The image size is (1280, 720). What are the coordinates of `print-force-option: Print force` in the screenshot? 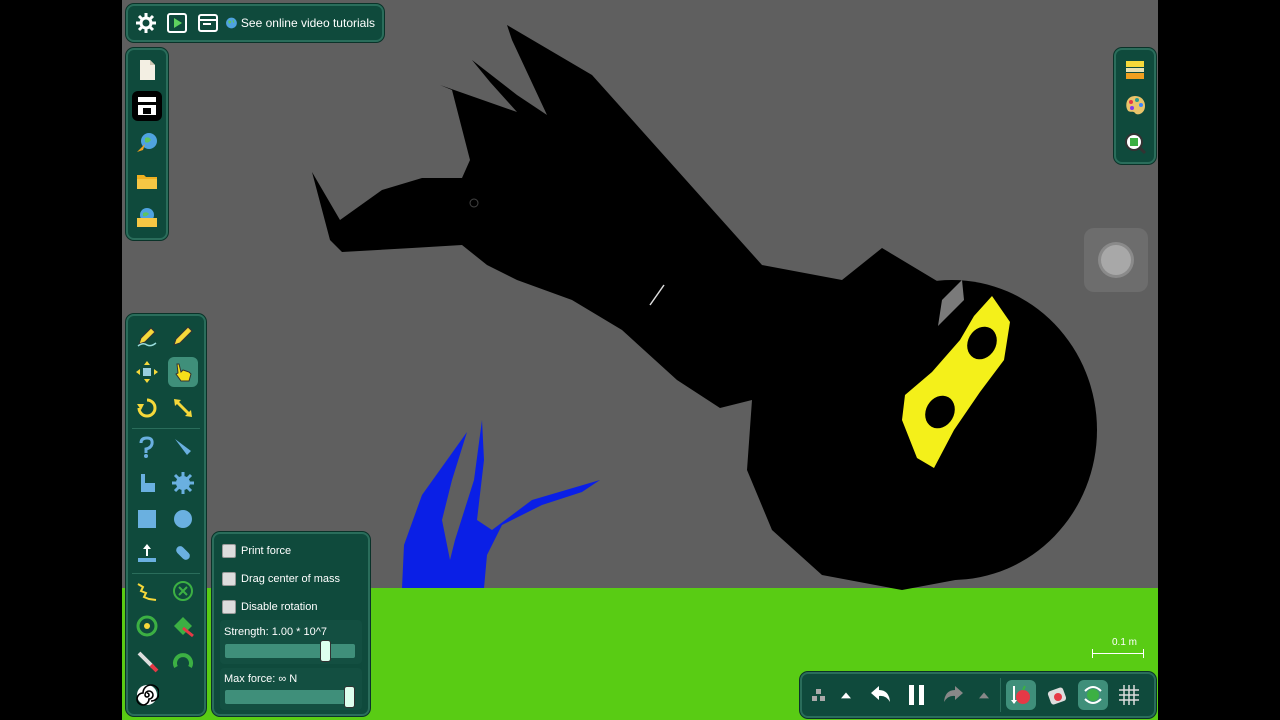 It's located at (256, 551).